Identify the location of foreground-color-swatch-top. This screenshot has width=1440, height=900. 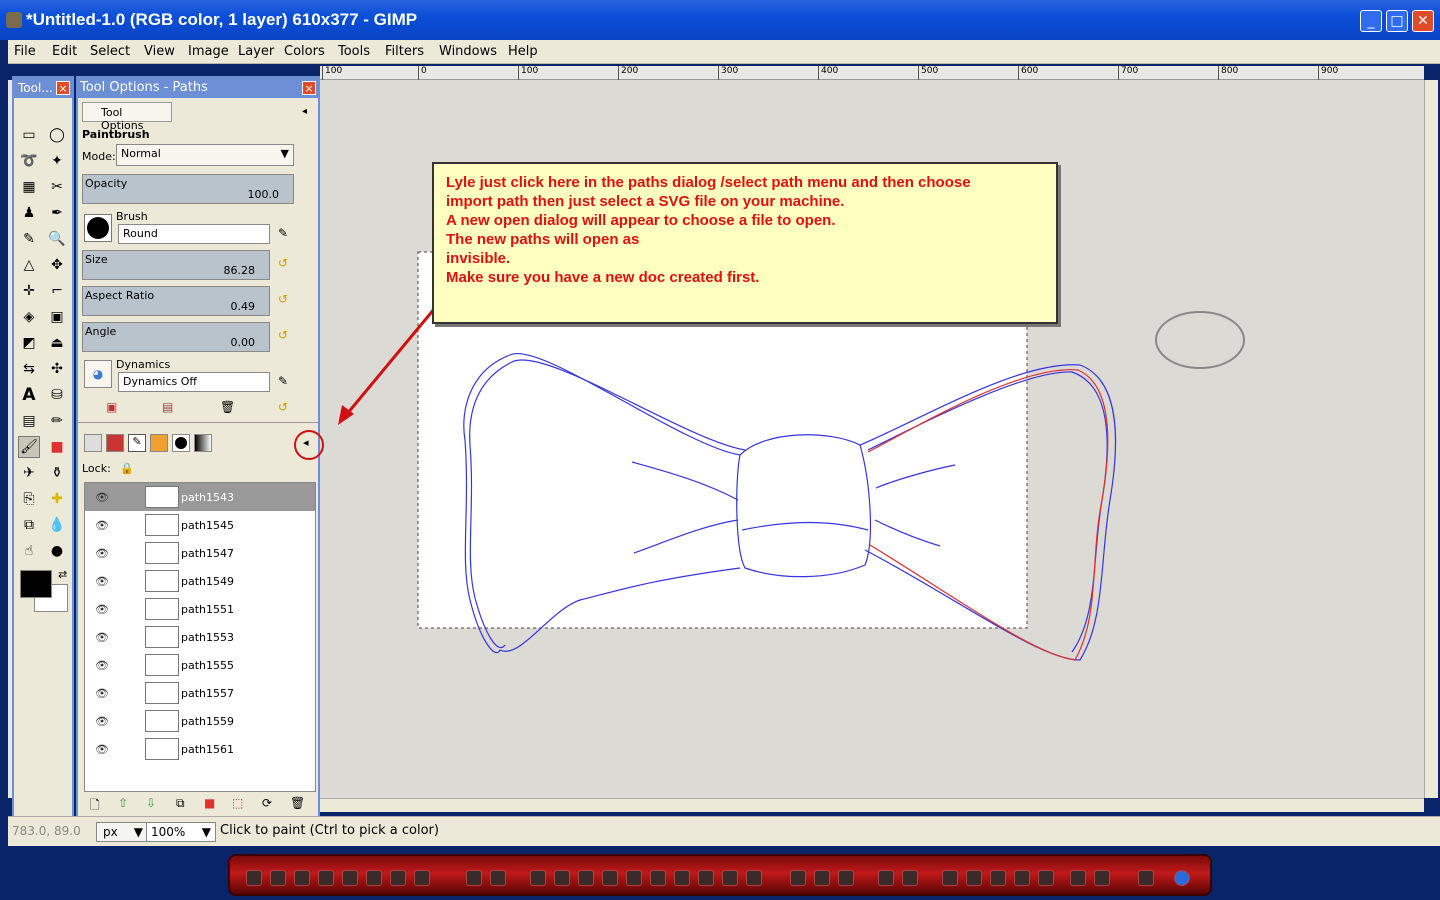
(36, 584).